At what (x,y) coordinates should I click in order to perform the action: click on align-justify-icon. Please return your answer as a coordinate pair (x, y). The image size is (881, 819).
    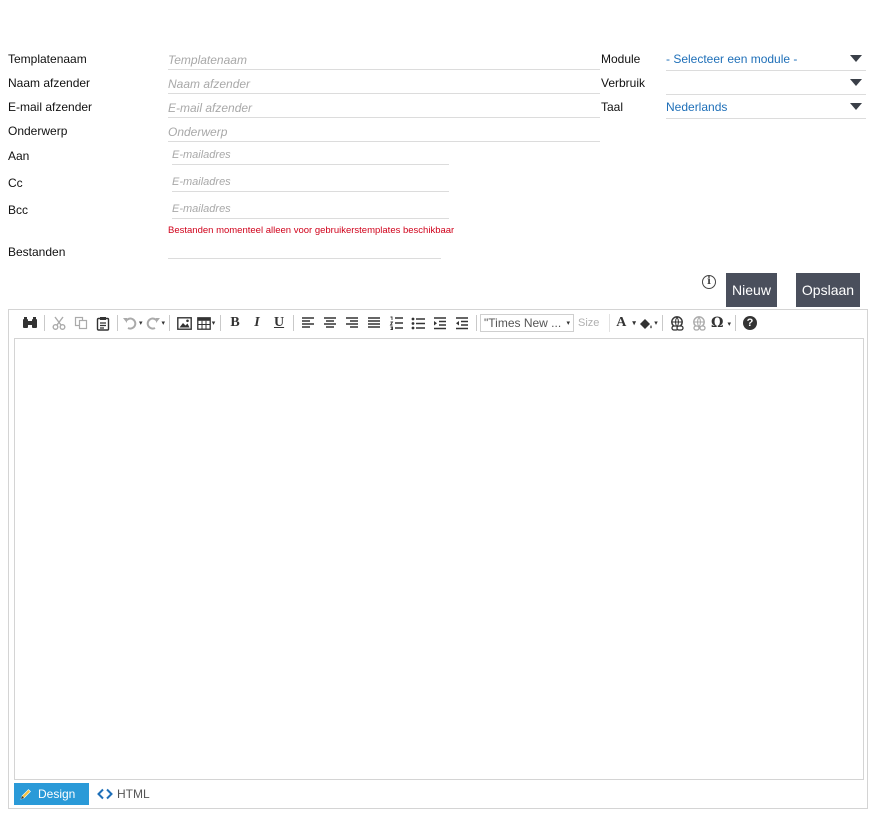
    Looking at the image, I should click on (374, 323).